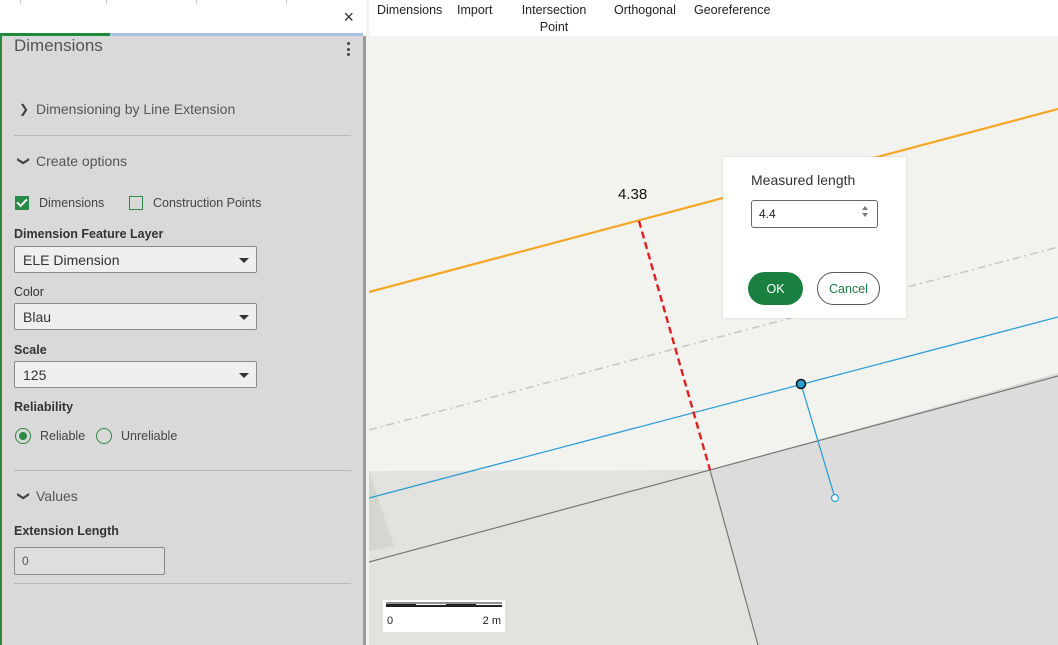 The image size is (1058, 645). What do you see at coordinates (24, 109) in the screenshot?
I see `chevron-right-icon: ❯` at bounding box center [24, 109].